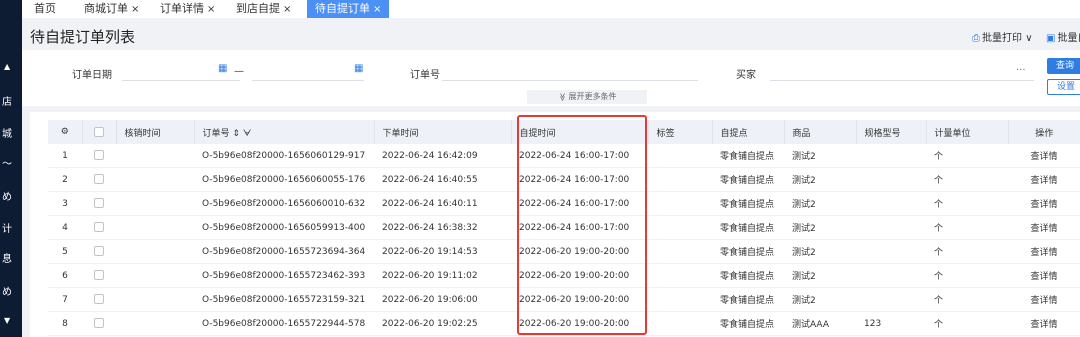  I want to click on sidebar-item-glyph: 息, so click(11, 257).